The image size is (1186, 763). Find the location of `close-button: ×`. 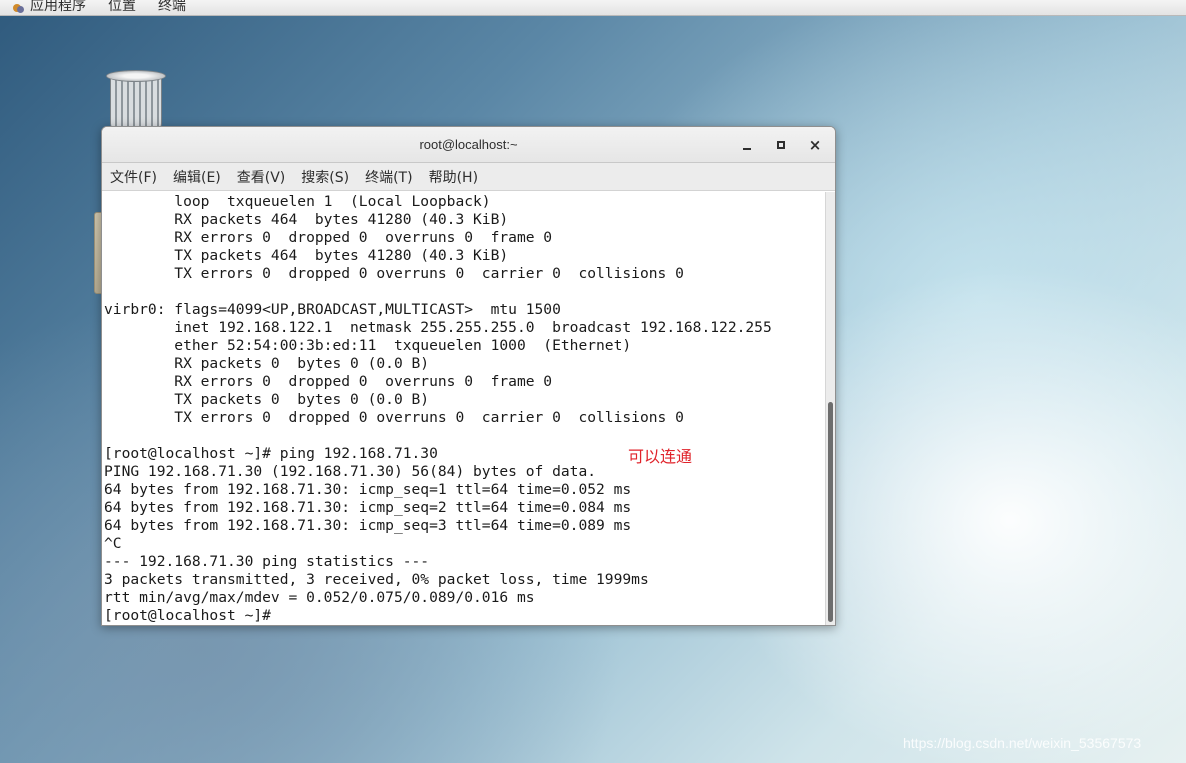

close-button: × is located at coordinates (815, 145).